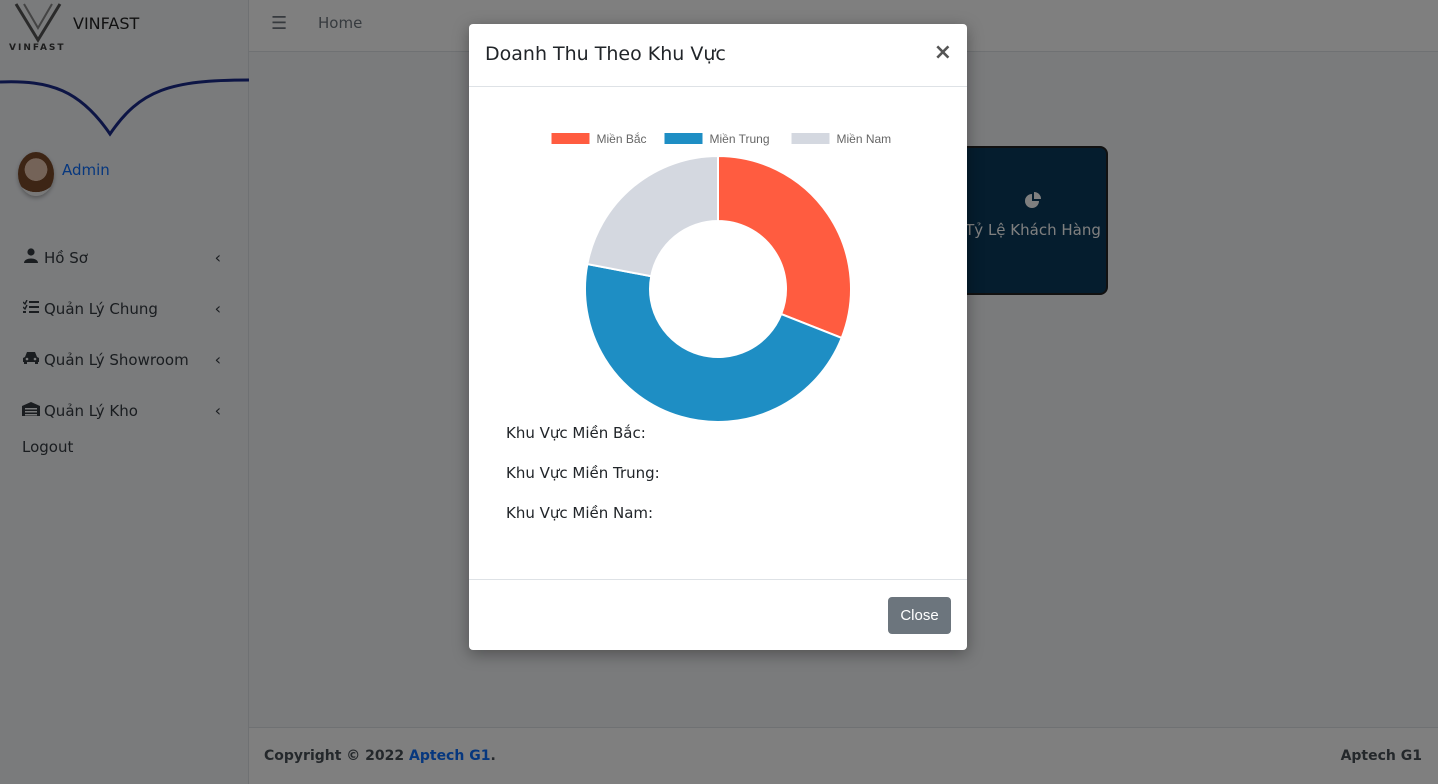 This screenshot has width=1438, height=784. I want to click on close-button: Close, so click(919, 615).